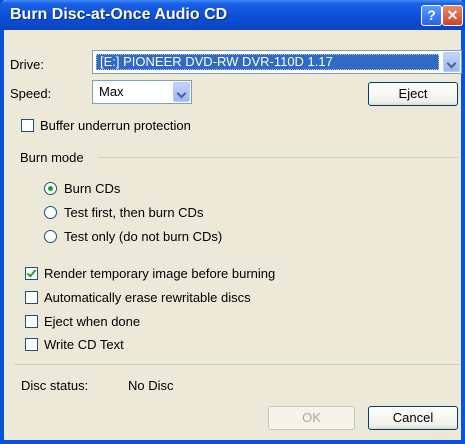  What do you see at coordinates (50, 188) in the screenshot?
I see `burn-cds-radio` at bounding box center [50, 188].